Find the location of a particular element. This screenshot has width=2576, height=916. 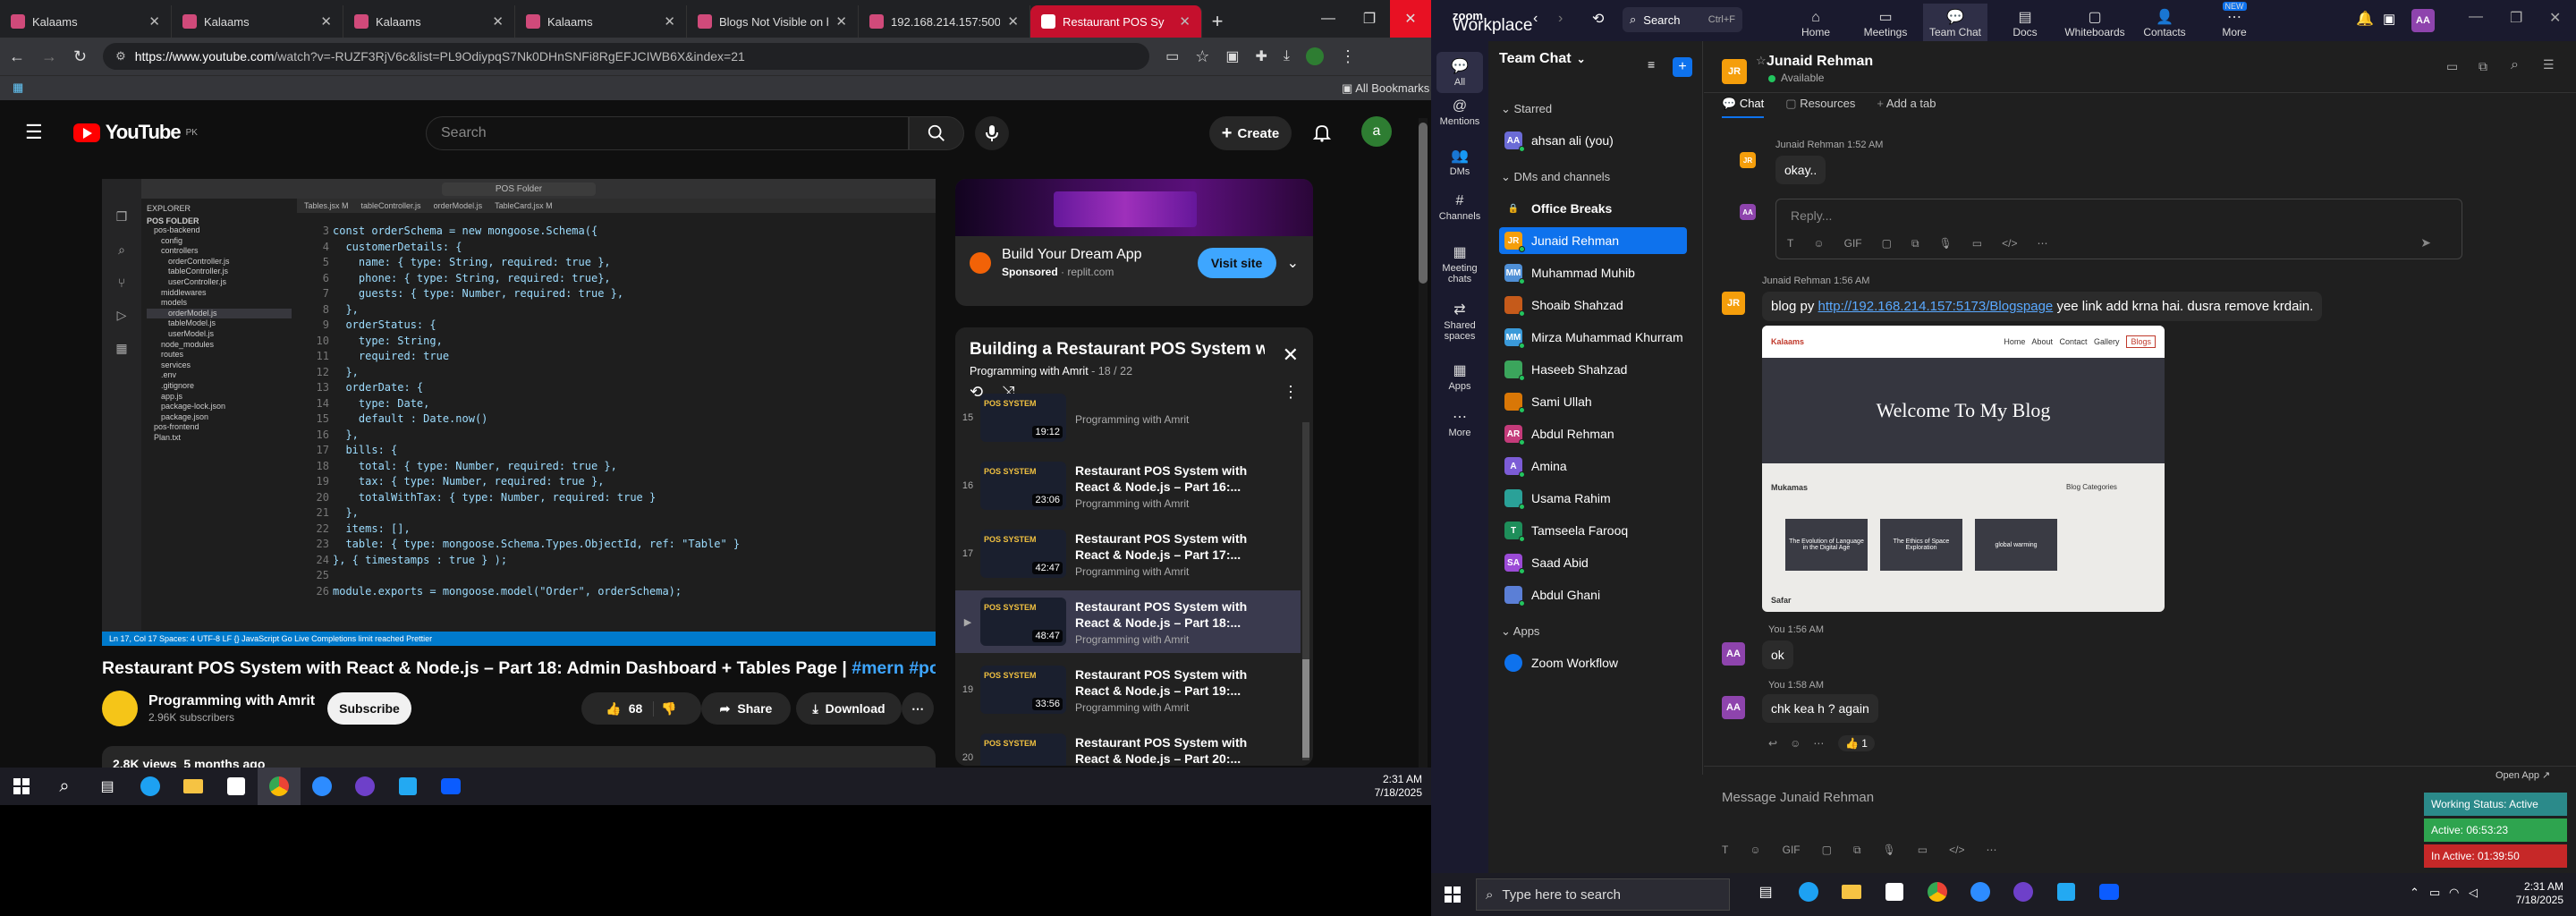

all-bookmarks: ▣ All Bookmarks is located at coordinates (1385, 88).